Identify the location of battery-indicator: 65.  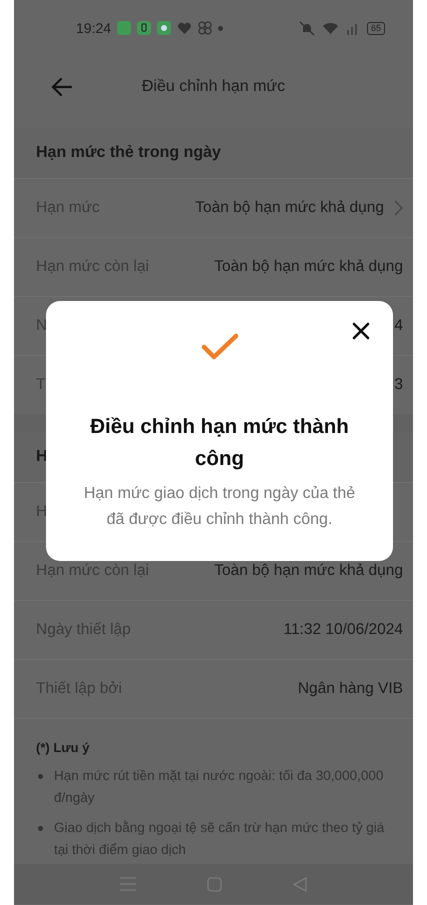
(375, 28).